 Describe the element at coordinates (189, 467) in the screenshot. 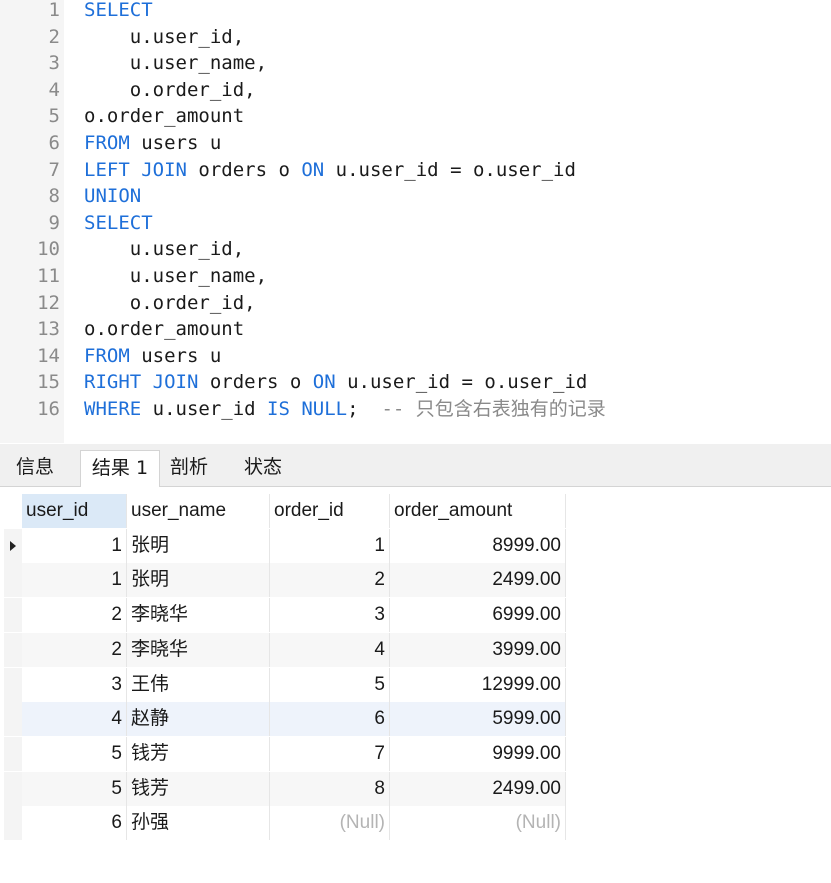

I see `tab-profile: 剖析` at that location.